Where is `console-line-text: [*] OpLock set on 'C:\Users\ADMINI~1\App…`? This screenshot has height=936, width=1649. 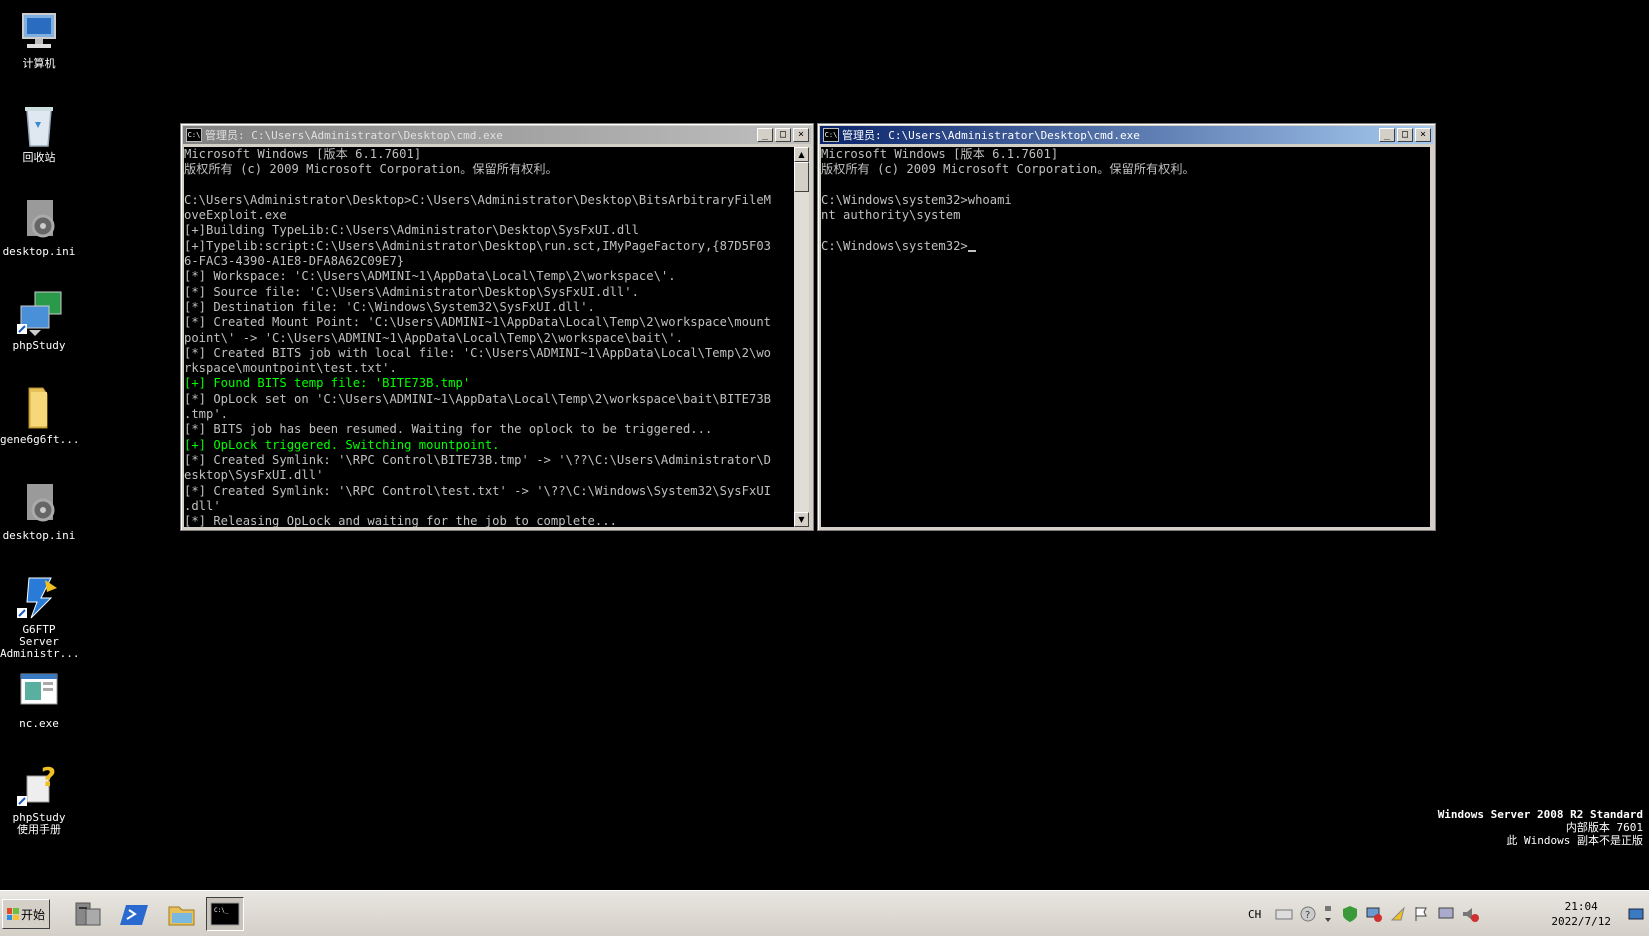
console-line-text: [*] OpLock set on 'C:\Users\ADMINI~1\App… is located at coordinates (477, 398).